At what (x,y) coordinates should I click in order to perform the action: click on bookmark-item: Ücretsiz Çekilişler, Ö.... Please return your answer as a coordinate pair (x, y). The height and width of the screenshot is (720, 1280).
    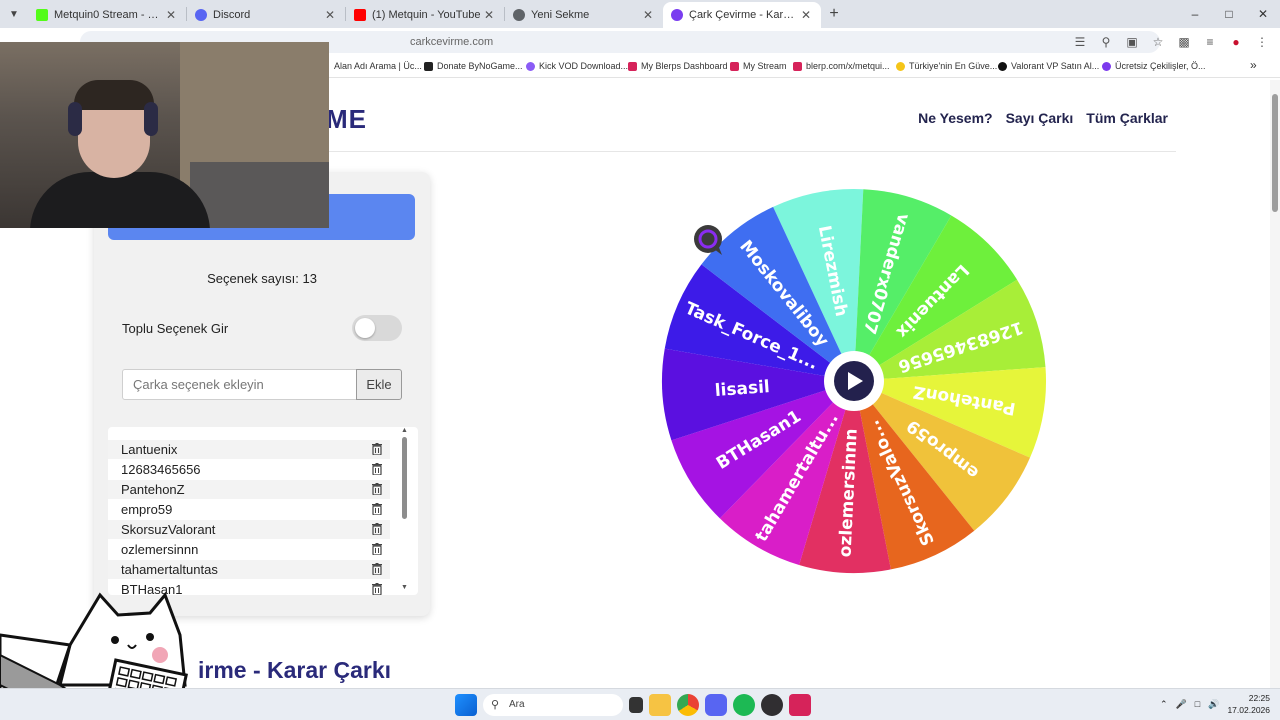
    Looking at the image, I should click on (1154, 66).